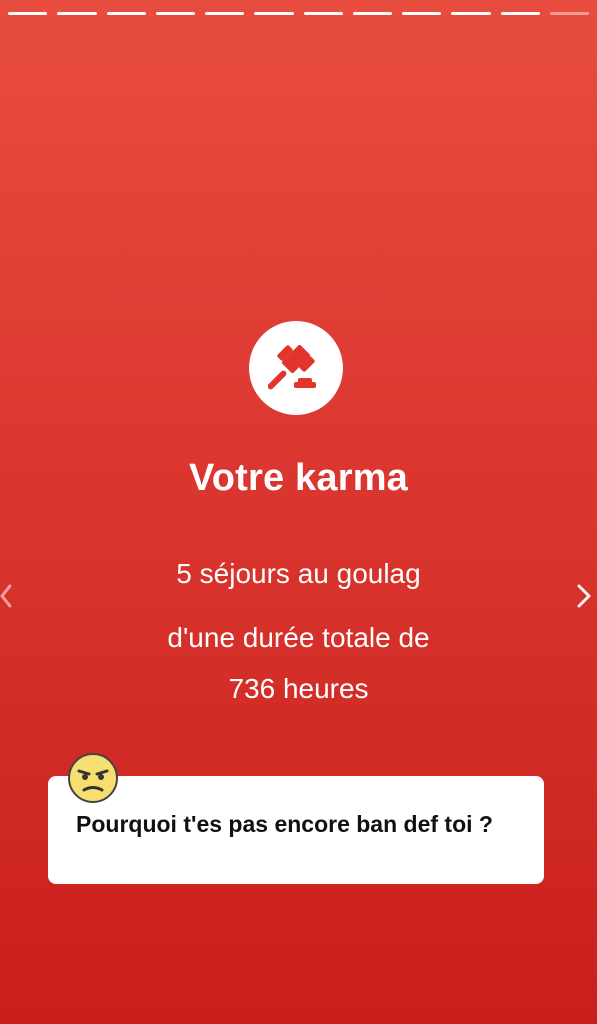 This screenshot has height=1024, width=597. What do you see at coordinates (292, 367) in the screenshot?
I see `gavel-icon` at bounding box center [292, 367].